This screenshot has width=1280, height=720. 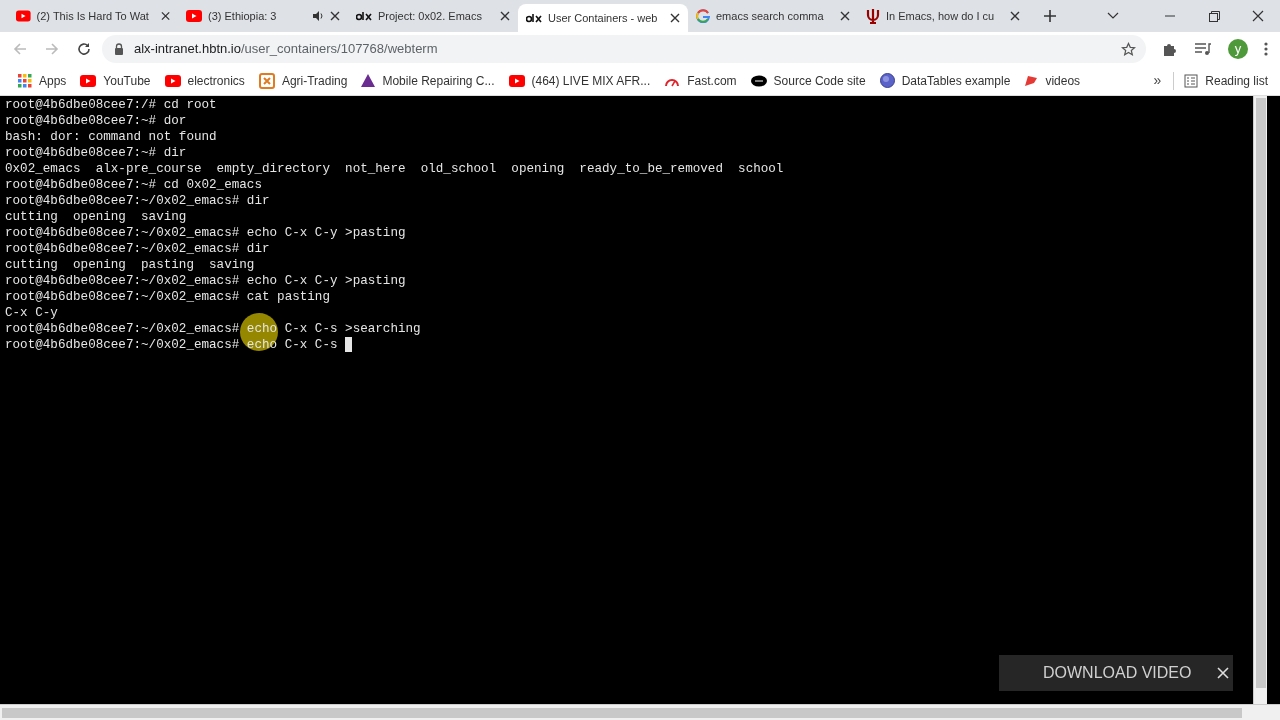 I want to click on download-video-label: DOWNLOAD VIDEO, so click(x=1117, y=673).